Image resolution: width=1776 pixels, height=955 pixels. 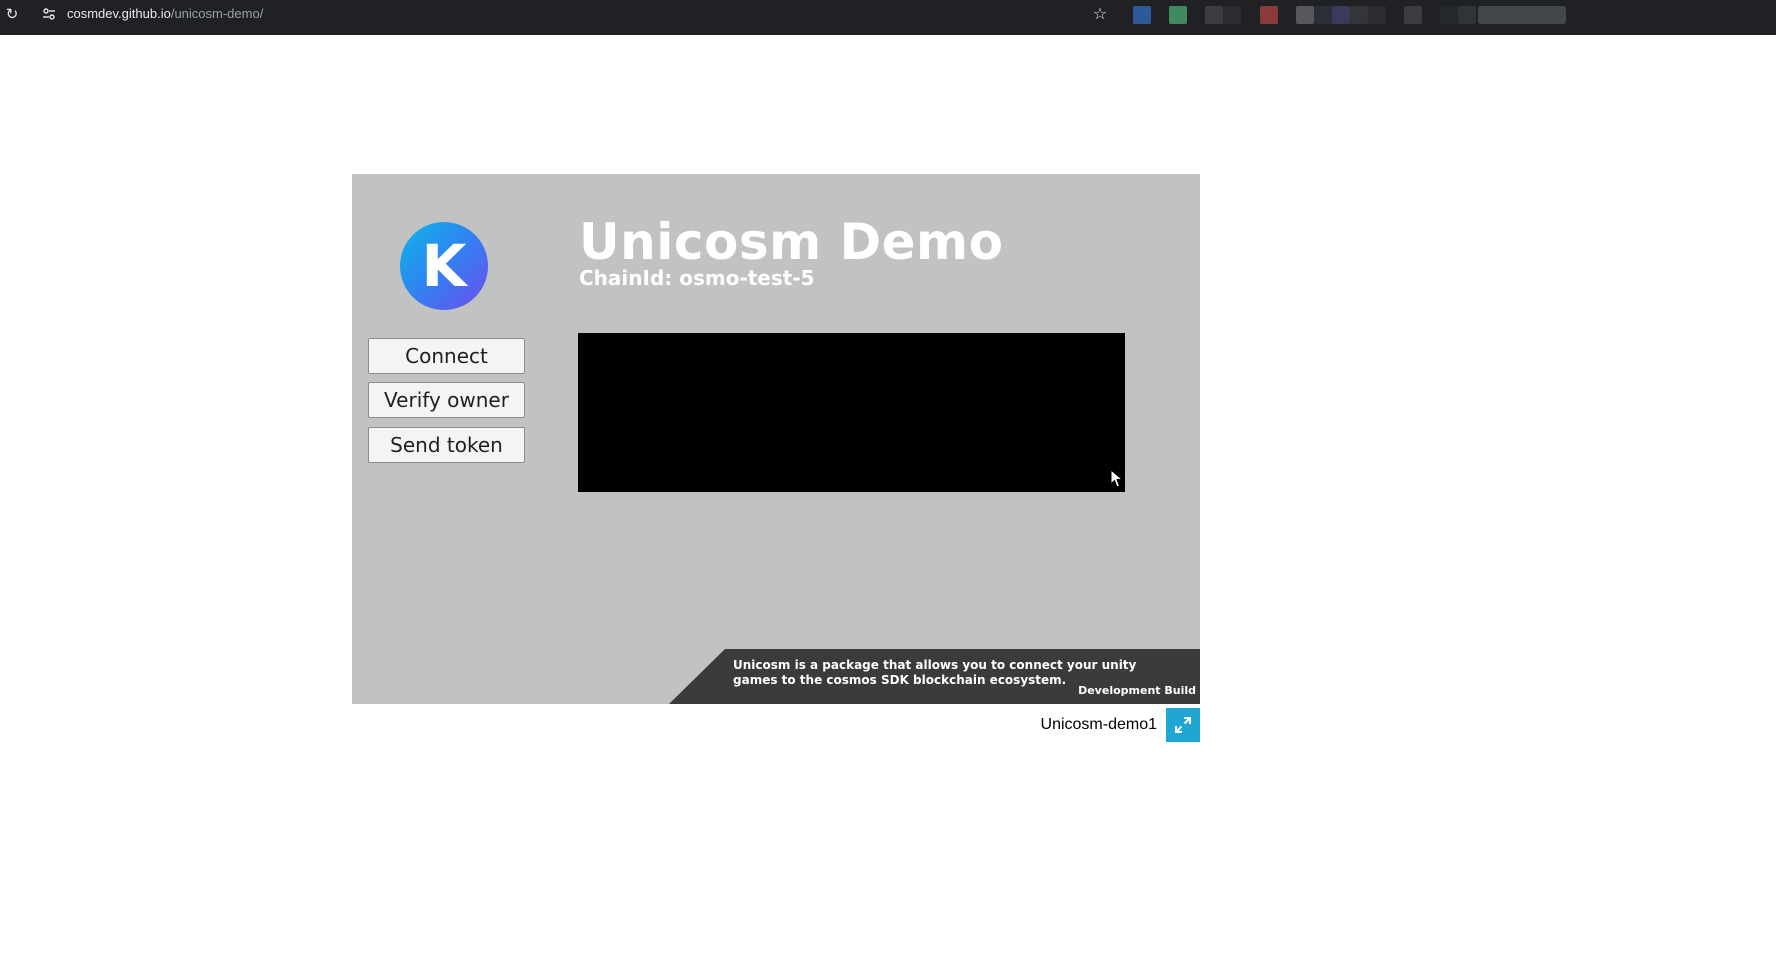 What do you see at coordinates (697, 278) in the screenshot?
I see `chain-id-label: ChainId: osmo-test-5` at bounding box center [697, 278].